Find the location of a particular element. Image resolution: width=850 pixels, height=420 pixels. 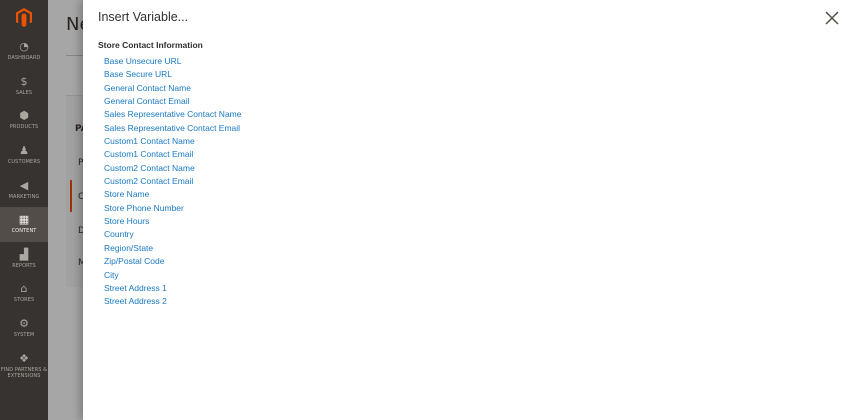

cube-icon: ⬢ is located at coordinates (24, 116).